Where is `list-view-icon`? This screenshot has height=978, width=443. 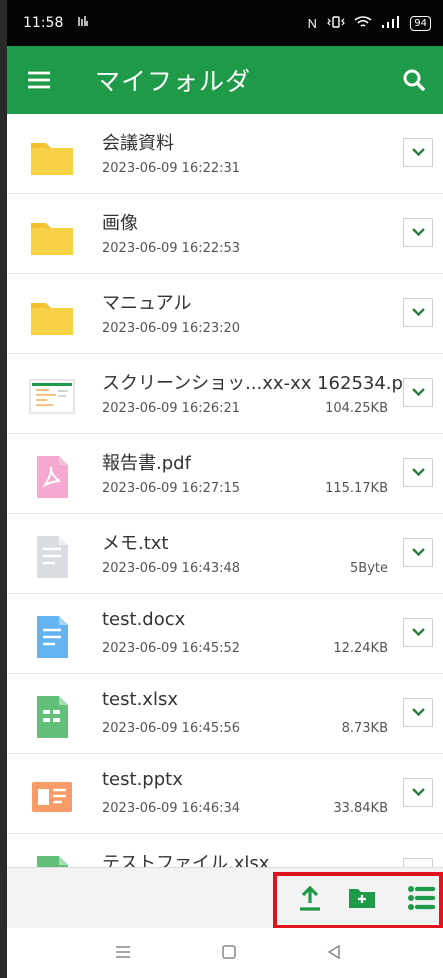
list-view-icon is located at coordinates (421, 898).